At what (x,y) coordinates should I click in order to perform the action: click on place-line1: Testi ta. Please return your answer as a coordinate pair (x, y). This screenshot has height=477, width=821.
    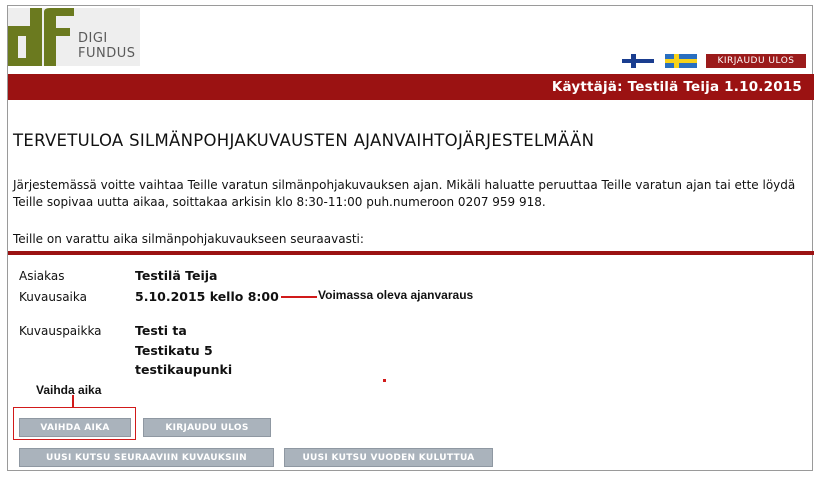
    Looking at the image, I should click on (161, 330).